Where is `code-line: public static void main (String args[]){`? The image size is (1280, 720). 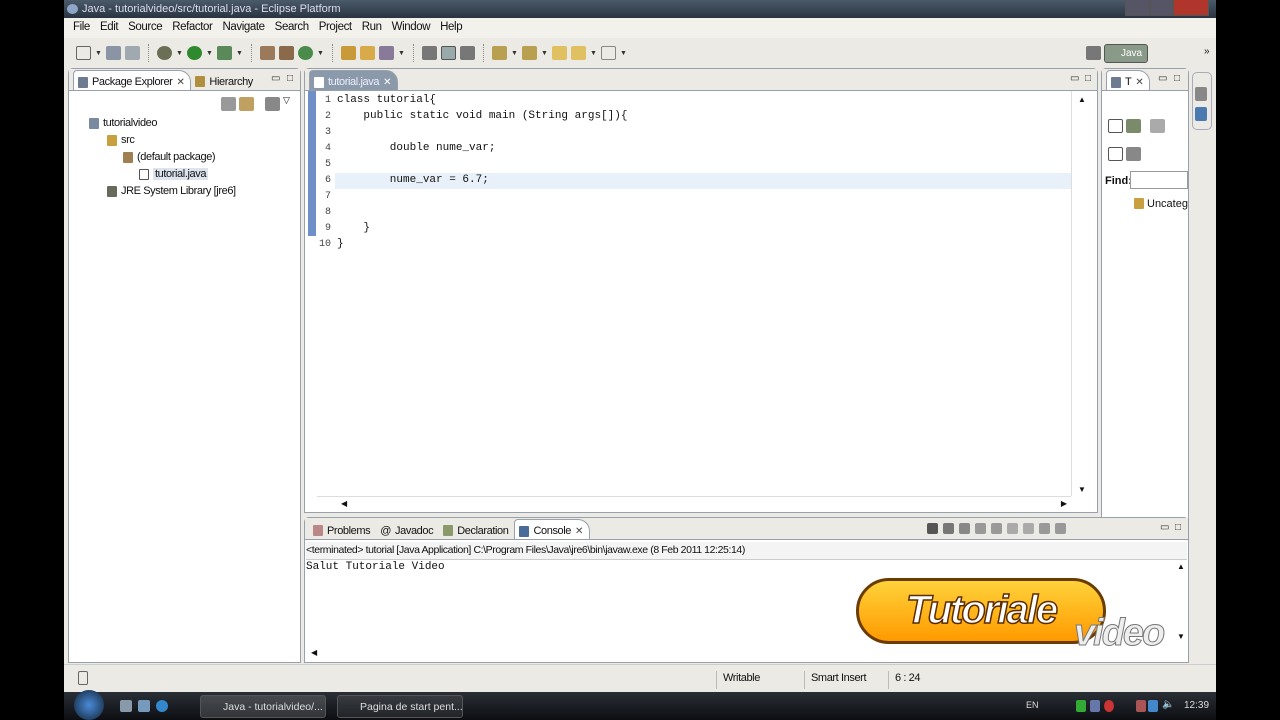 code-line: public static void main (String args[]){ is located at coordinates (482, 116).